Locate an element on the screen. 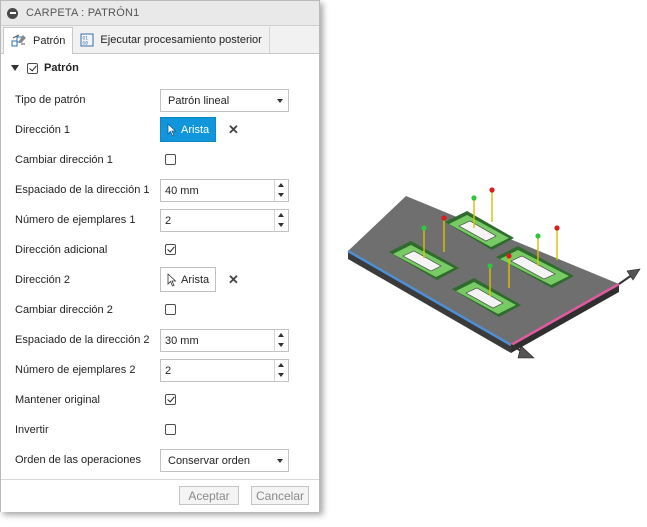 The height and width of the screenshot is (527, 647). additional-direction-checkbox is located at coordinates (170, 249).